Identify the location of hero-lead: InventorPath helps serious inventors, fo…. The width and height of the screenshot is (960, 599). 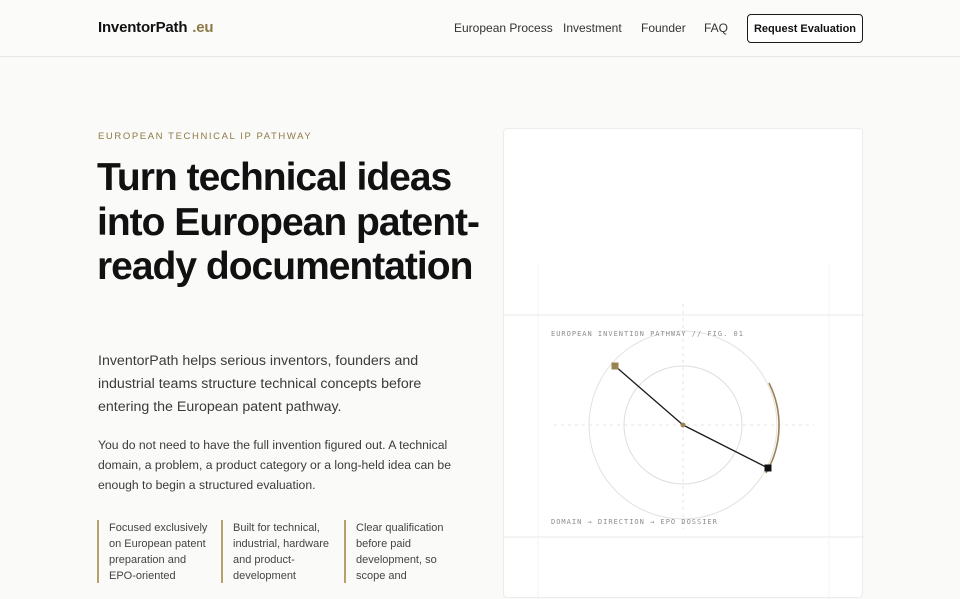
(260, 384).